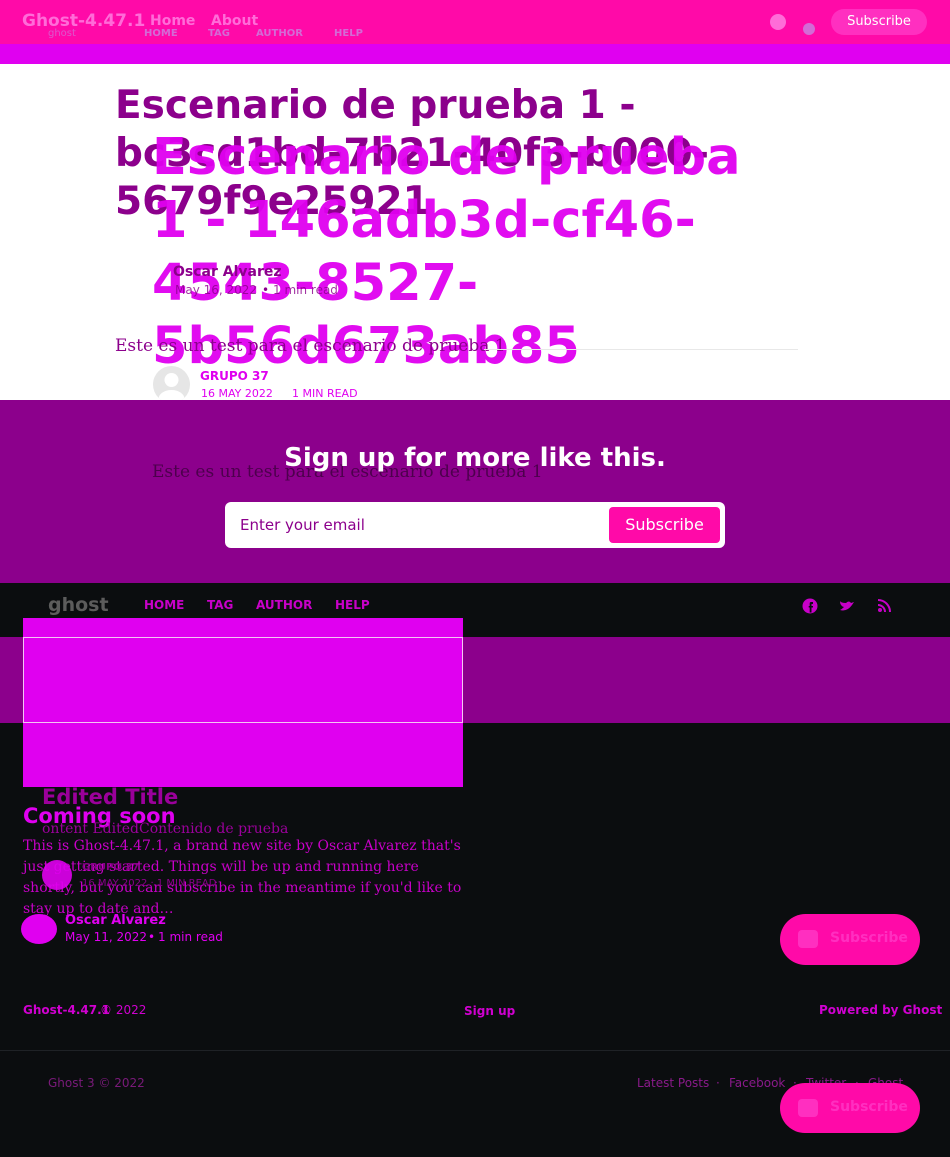 This screenshot has width=950, height=1157. What do you see at coordinates (220, 605) in the screenshot?
I see `footer-nav-tag: TAG` at bounding box center [220, 605].